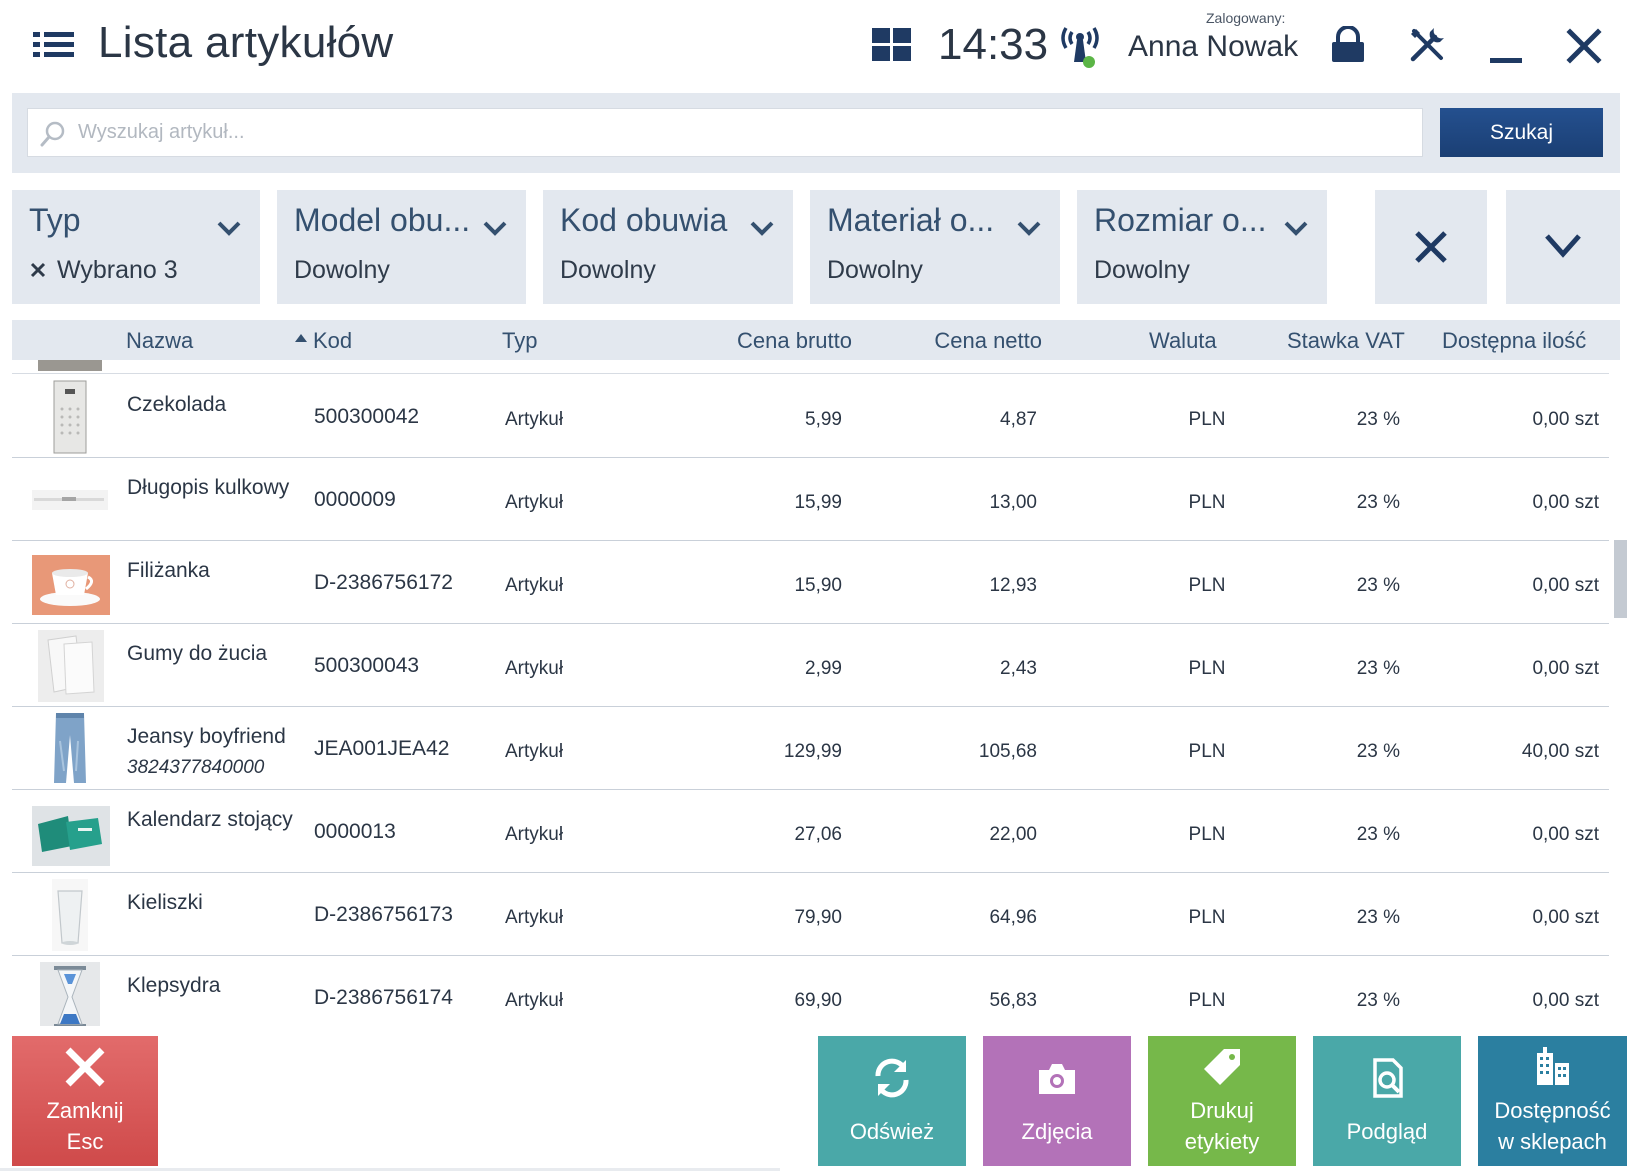 This screenshot has height=1171, width=1627. Describe the element at coordinates (165, 902) in the screenshot. I see `cell-name: Kieliszki` at that location.